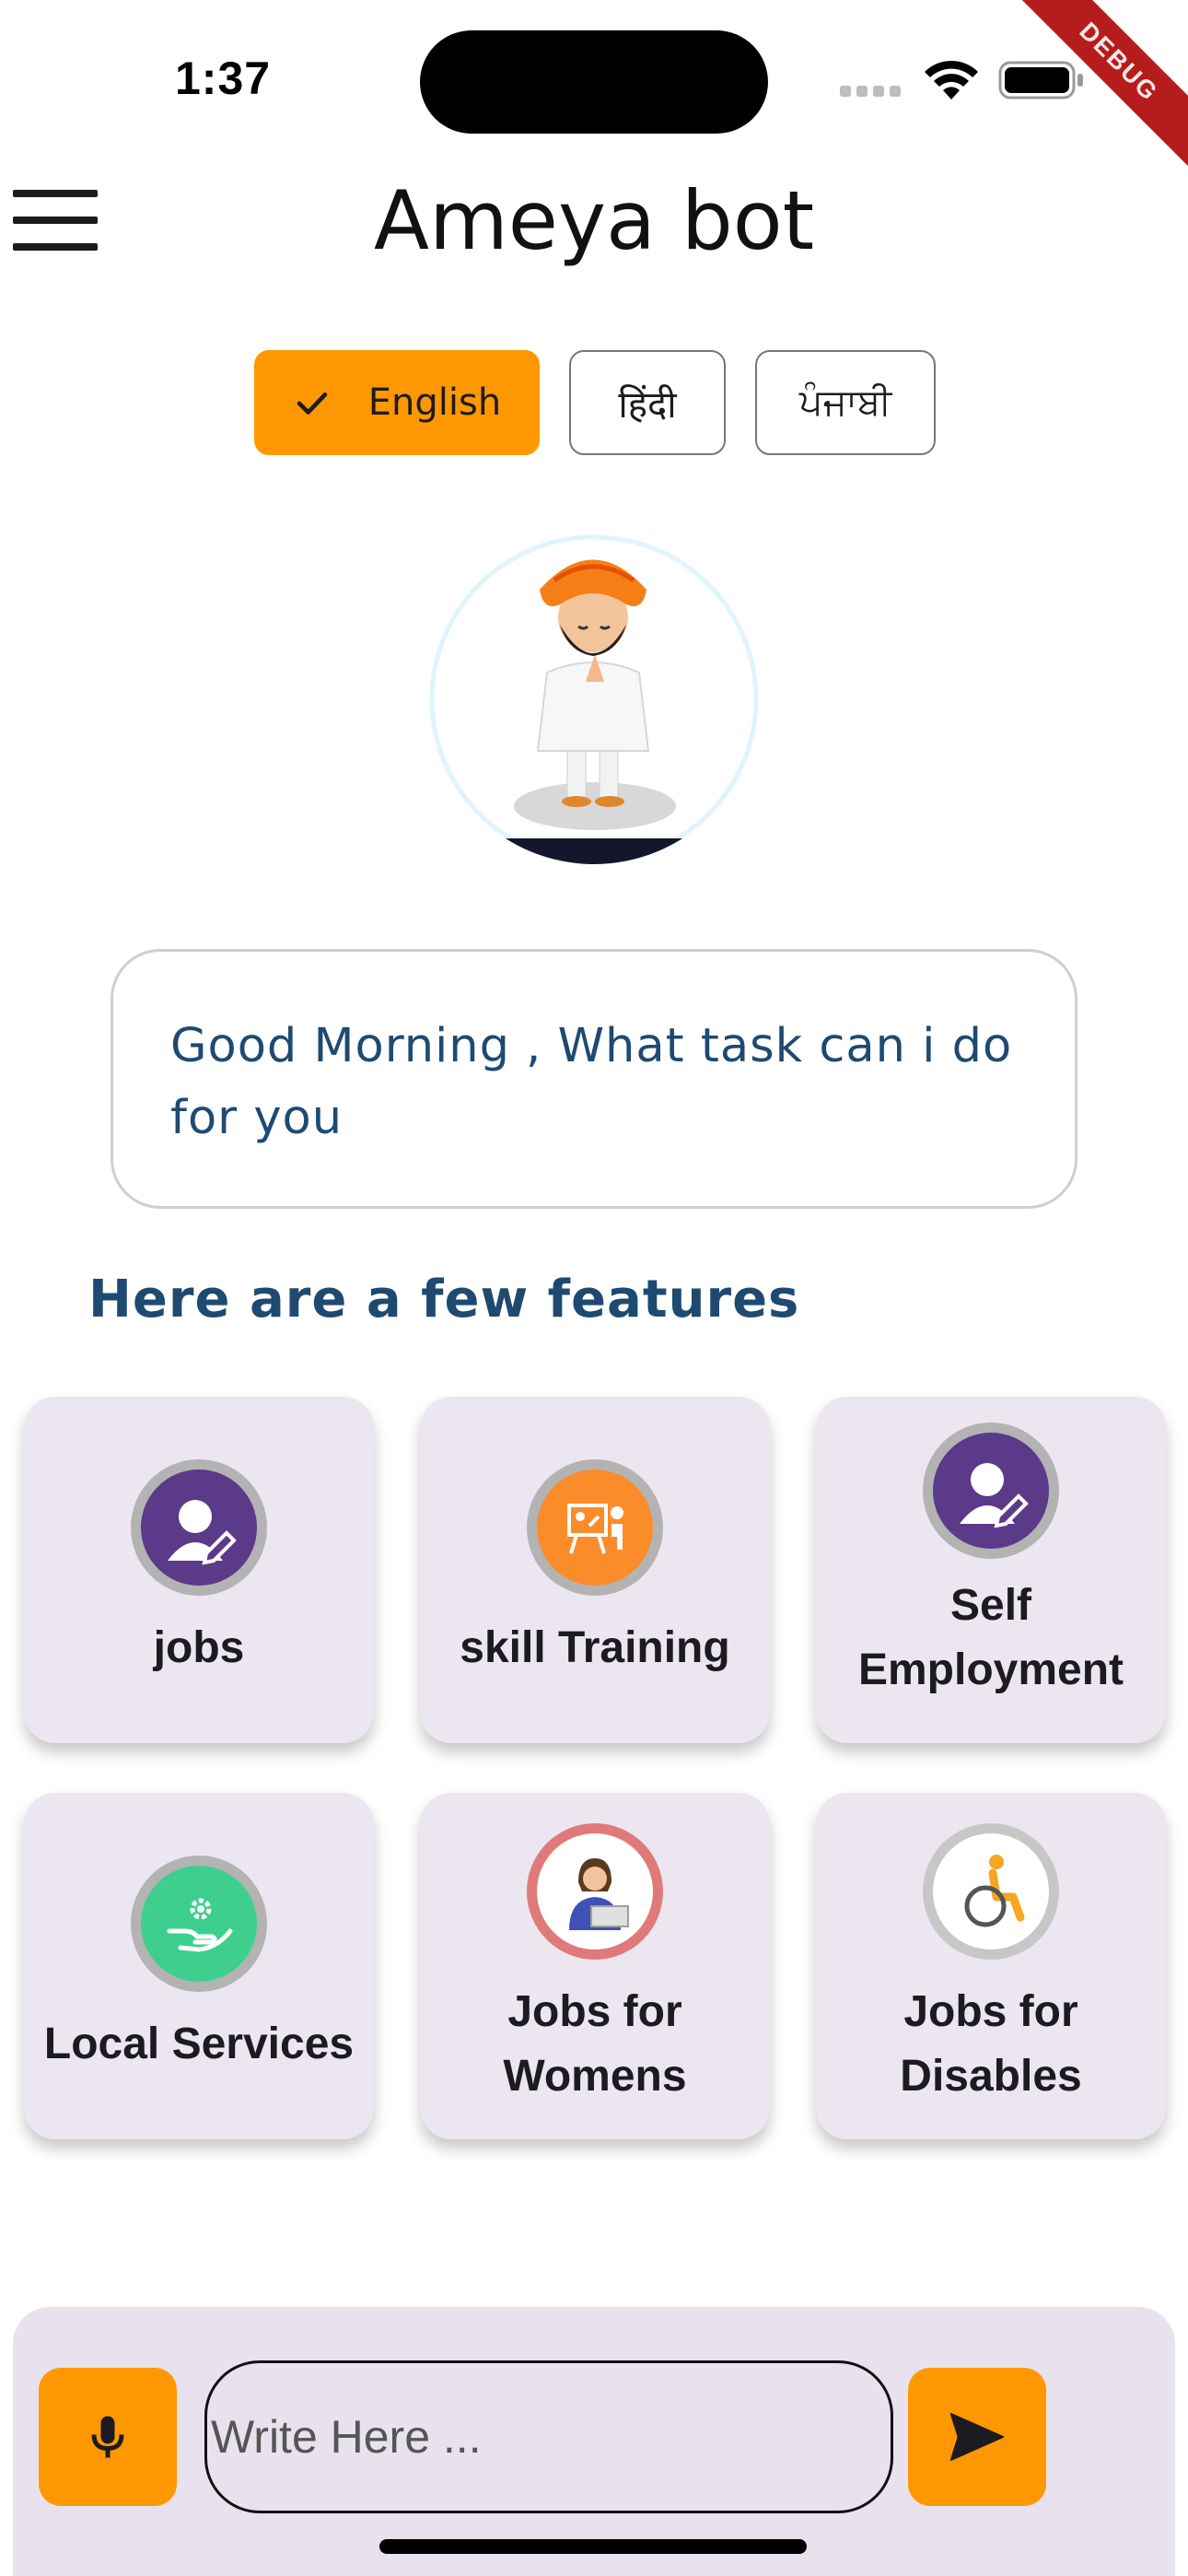  I want to click on status-time: 1:37, so click(223, 78).